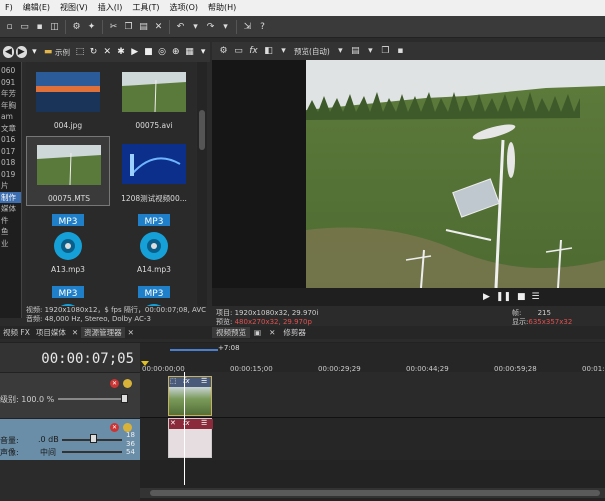 This screenshot has height=501, width=605. Describe the element at coordinates (10, 129) in the screenshot. I see `tree-item: 文章` at that location.